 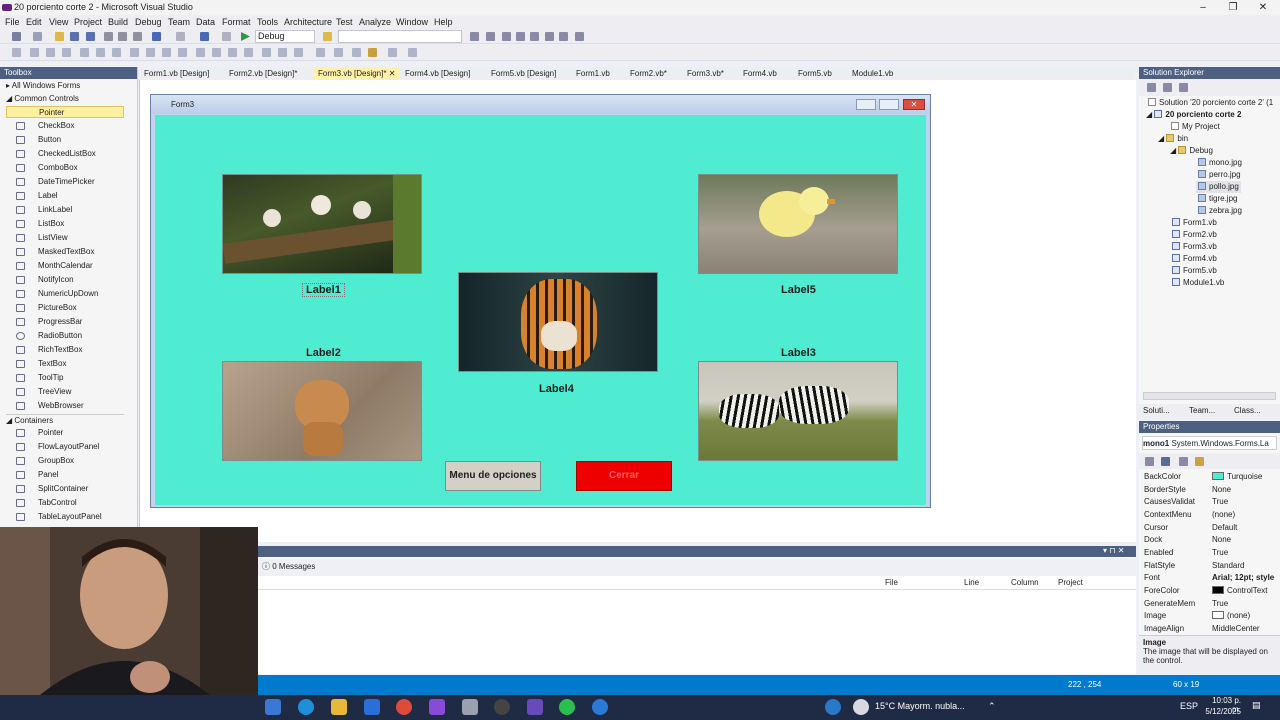 I want to click on tree-form5-vb: Form5.vb, so click(x=1194, y=271).